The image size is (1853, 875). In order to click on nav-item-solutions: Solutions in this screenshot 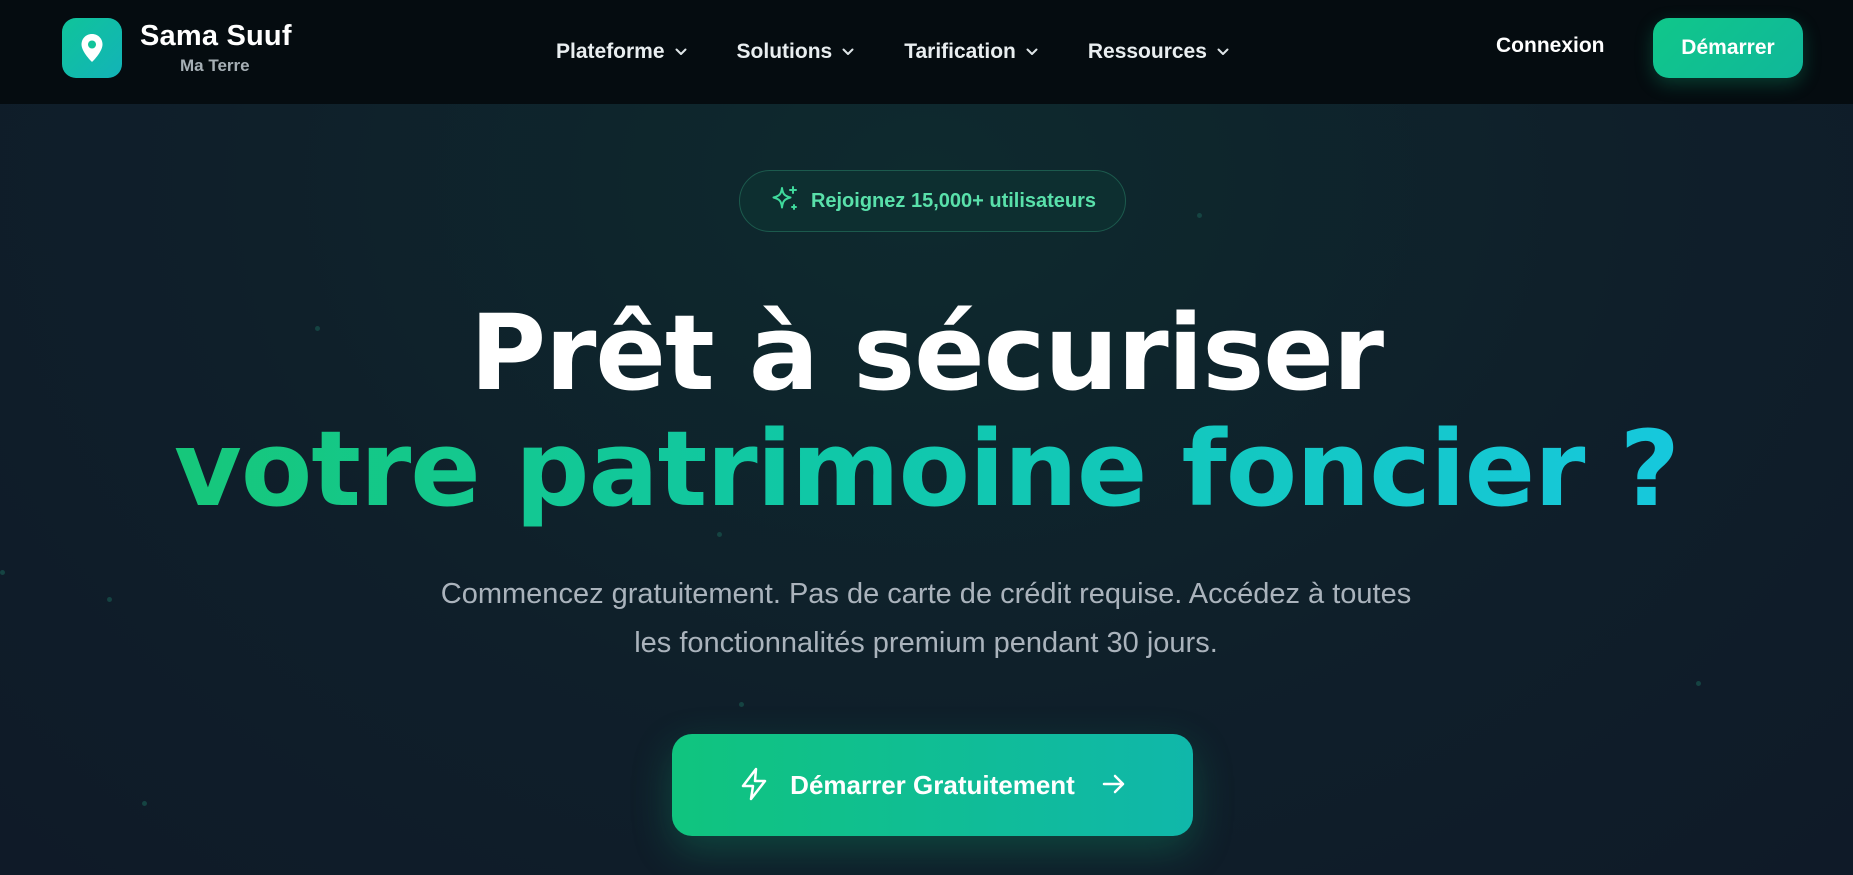, I will do `click(796, 52)`.